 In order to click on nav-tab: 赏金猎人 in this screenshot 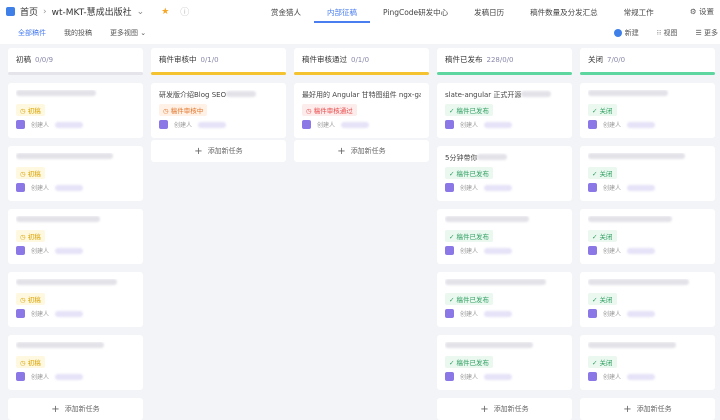, I will do `click(286, 15)`.